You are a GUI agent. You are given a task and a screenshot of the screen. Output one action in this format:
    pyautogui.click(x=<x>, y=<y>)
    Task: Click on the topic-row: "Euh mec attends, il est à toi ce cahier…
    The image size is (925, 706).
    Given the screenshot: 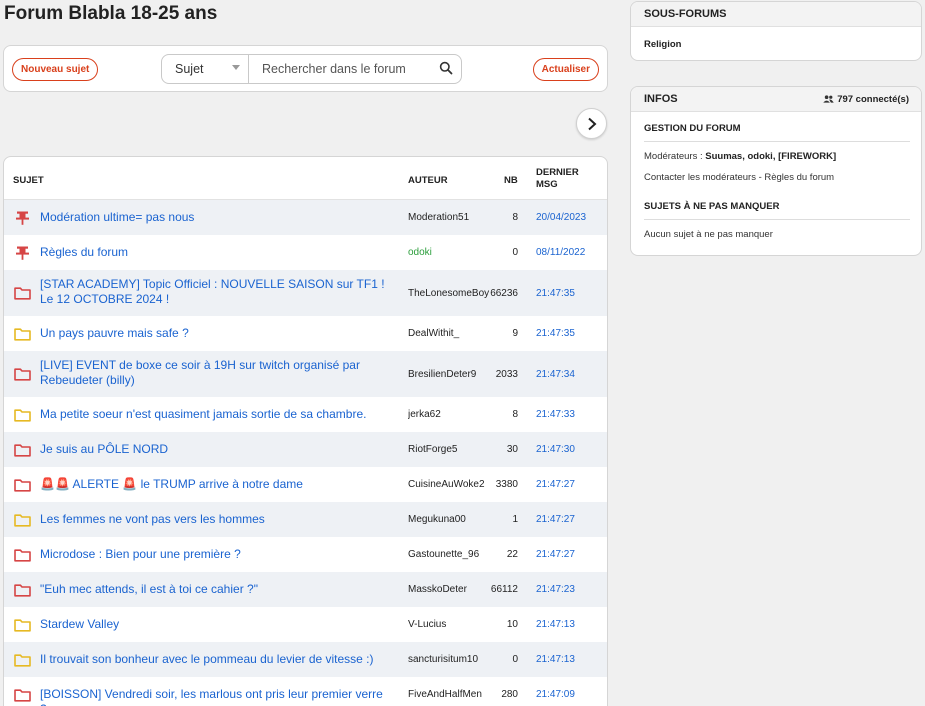 What is the action you would take?
    pyautogui.click(x=305, y=589)
    